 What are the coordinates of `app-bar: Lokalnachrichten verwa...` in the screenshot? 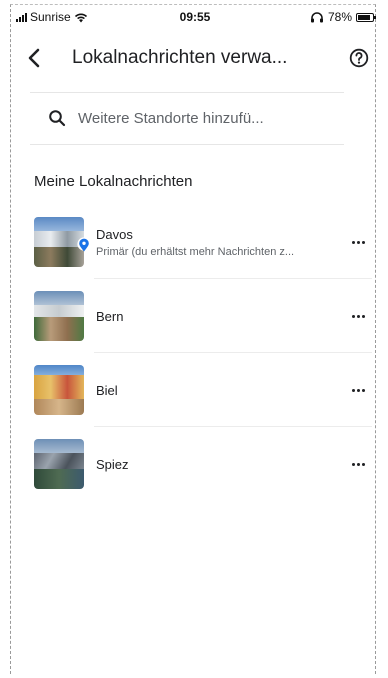 It's located at (196, 58).